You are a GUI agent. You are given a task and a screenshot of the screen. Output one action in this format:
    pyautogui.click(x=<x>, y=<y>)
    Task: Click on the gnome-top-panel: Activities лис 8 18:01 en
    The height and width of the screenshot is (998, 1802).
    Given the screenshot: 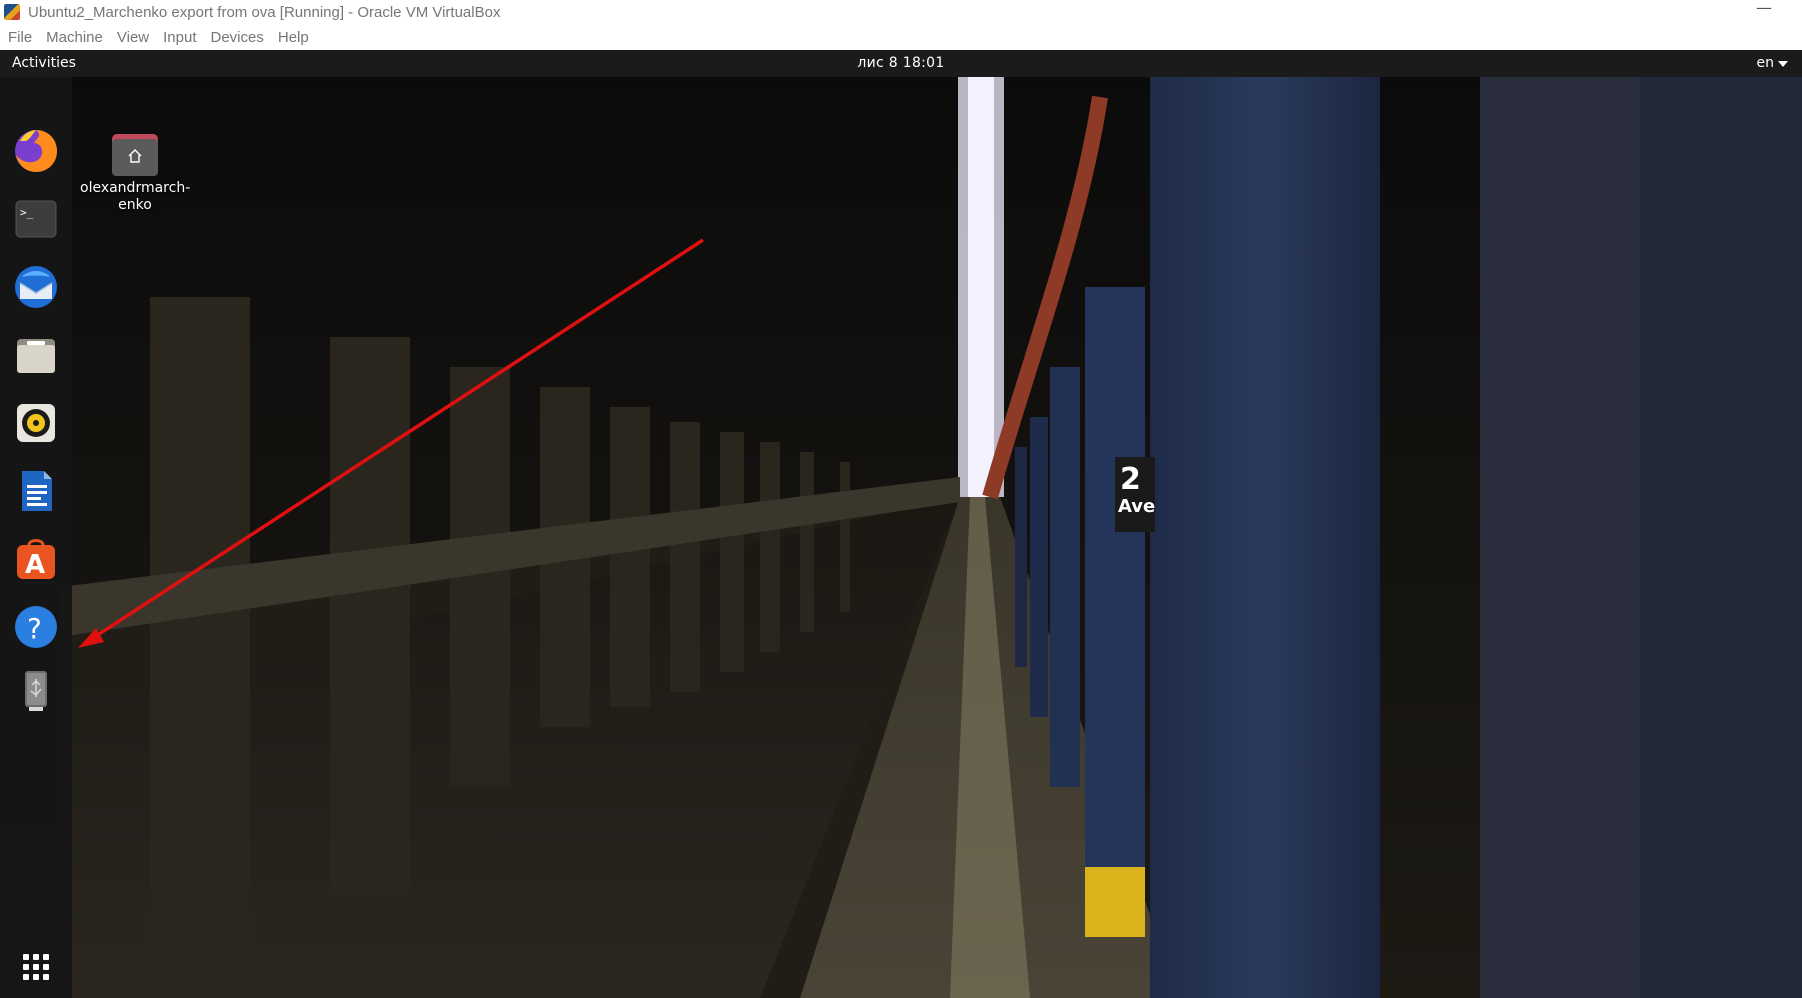 What is the action you would take?
    pyautogui.click(x=901, y=63)
    